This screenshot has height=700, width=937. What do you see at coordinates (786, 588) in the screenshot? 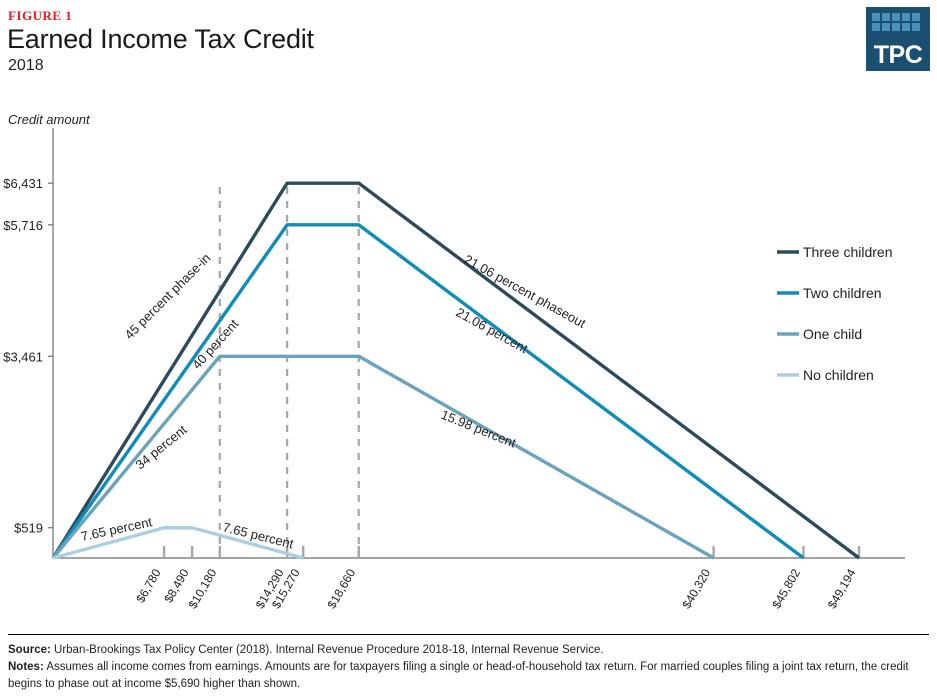
I see `x-axis-label: $45,802` at bounding box center [786, 588].